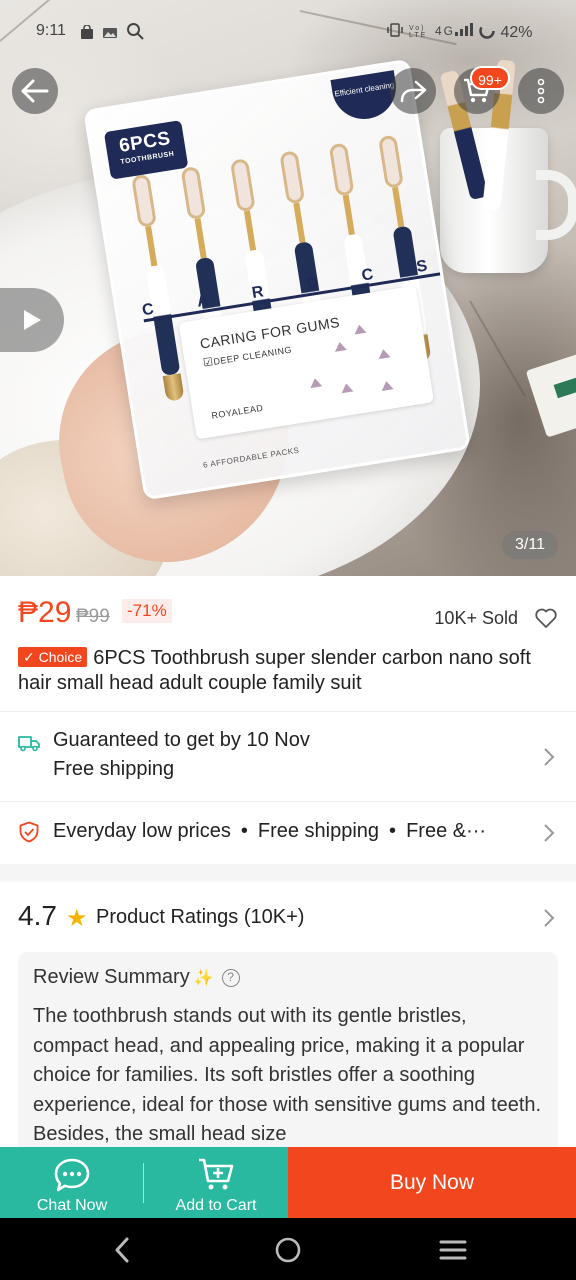  I want to click on status-right-icons: Vo) LTE 4G, so click(429, 31).